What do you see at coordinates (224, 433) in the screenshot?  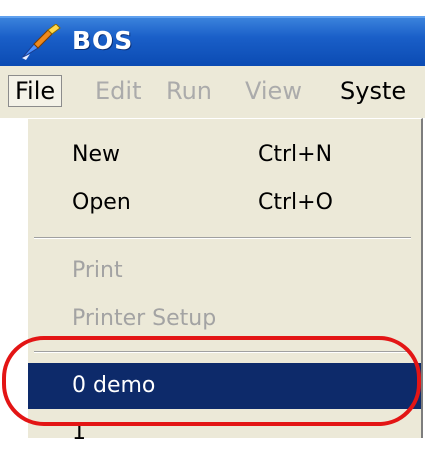 I see `menu-item-recent-1: 1` at bounding box center [224, 433].